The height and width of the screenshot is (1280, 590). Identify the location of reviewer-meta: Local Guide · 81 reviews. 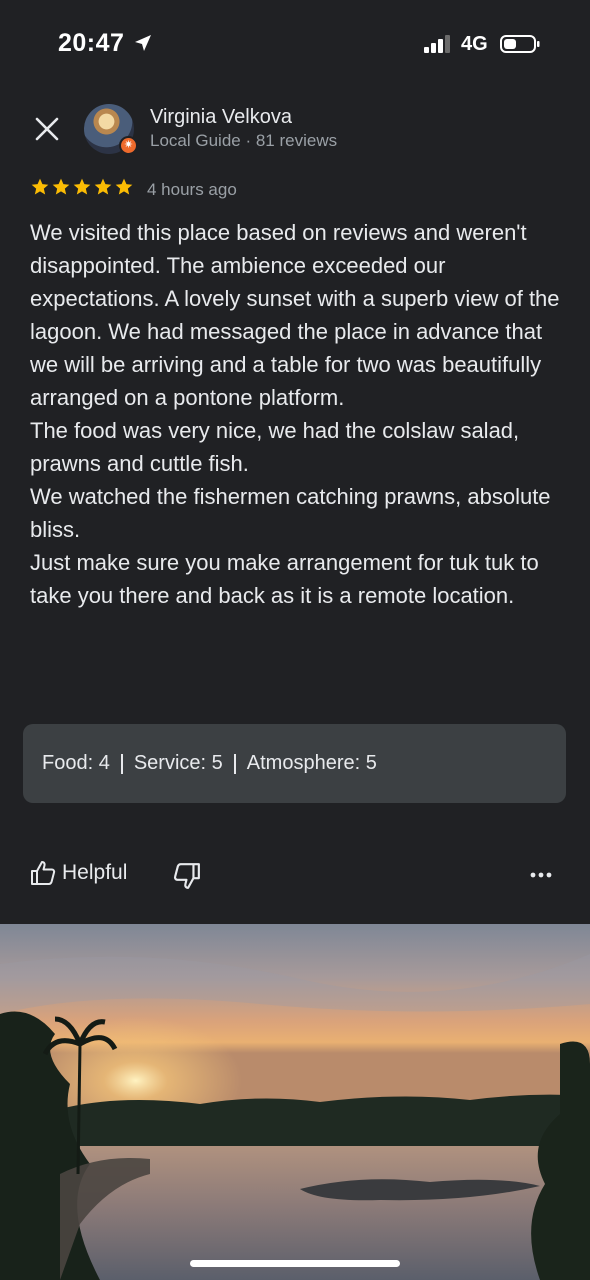
(244, 140).